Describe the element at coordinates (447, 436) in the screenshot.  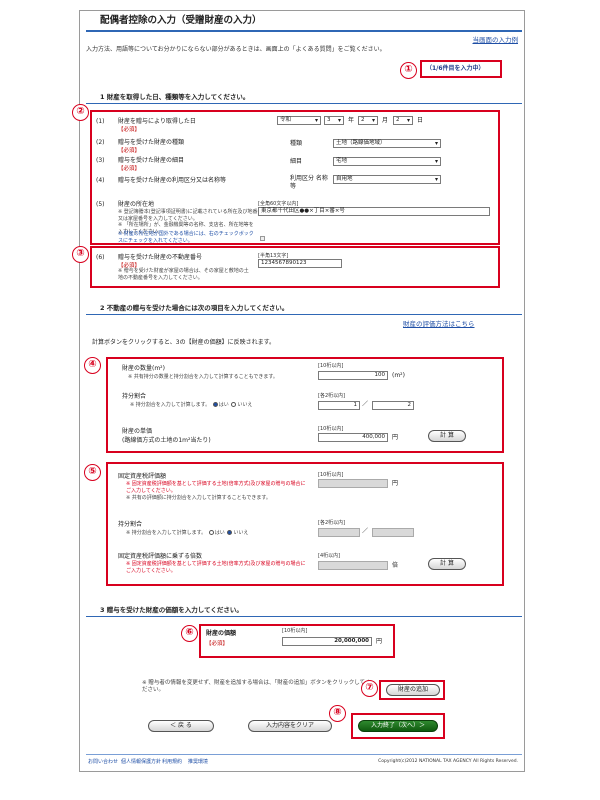
I see `calc-button-1: 計 算` at that location.